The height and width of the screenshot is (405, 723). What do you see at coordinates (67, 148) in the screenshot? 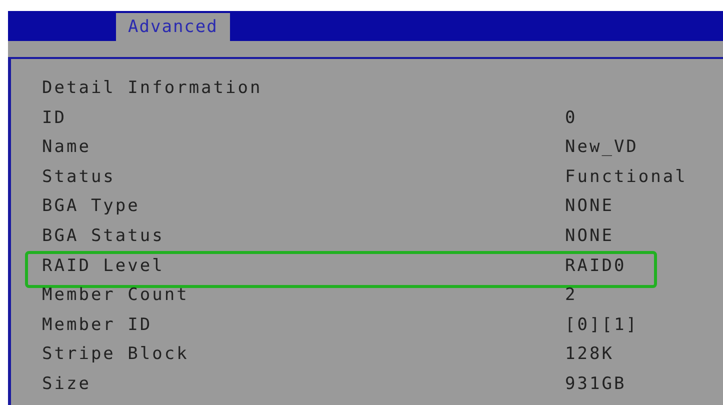
I see `field-label: Name` at bounding box center [67, 148].